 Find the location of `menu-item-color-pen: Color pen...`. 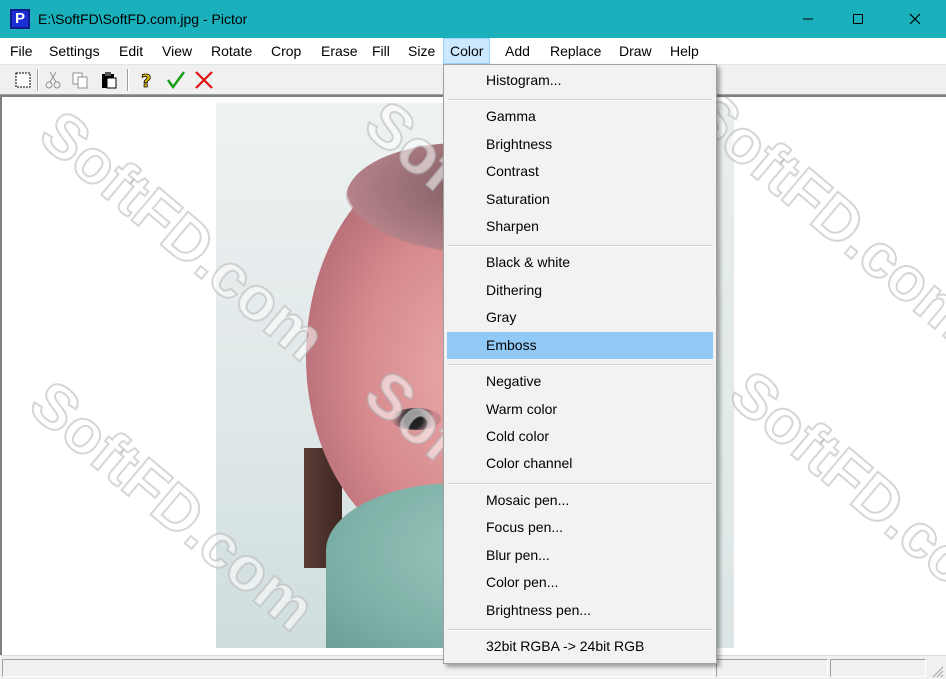

menu-item-color-pen: Color pen... is located at coordinates (580, 582).